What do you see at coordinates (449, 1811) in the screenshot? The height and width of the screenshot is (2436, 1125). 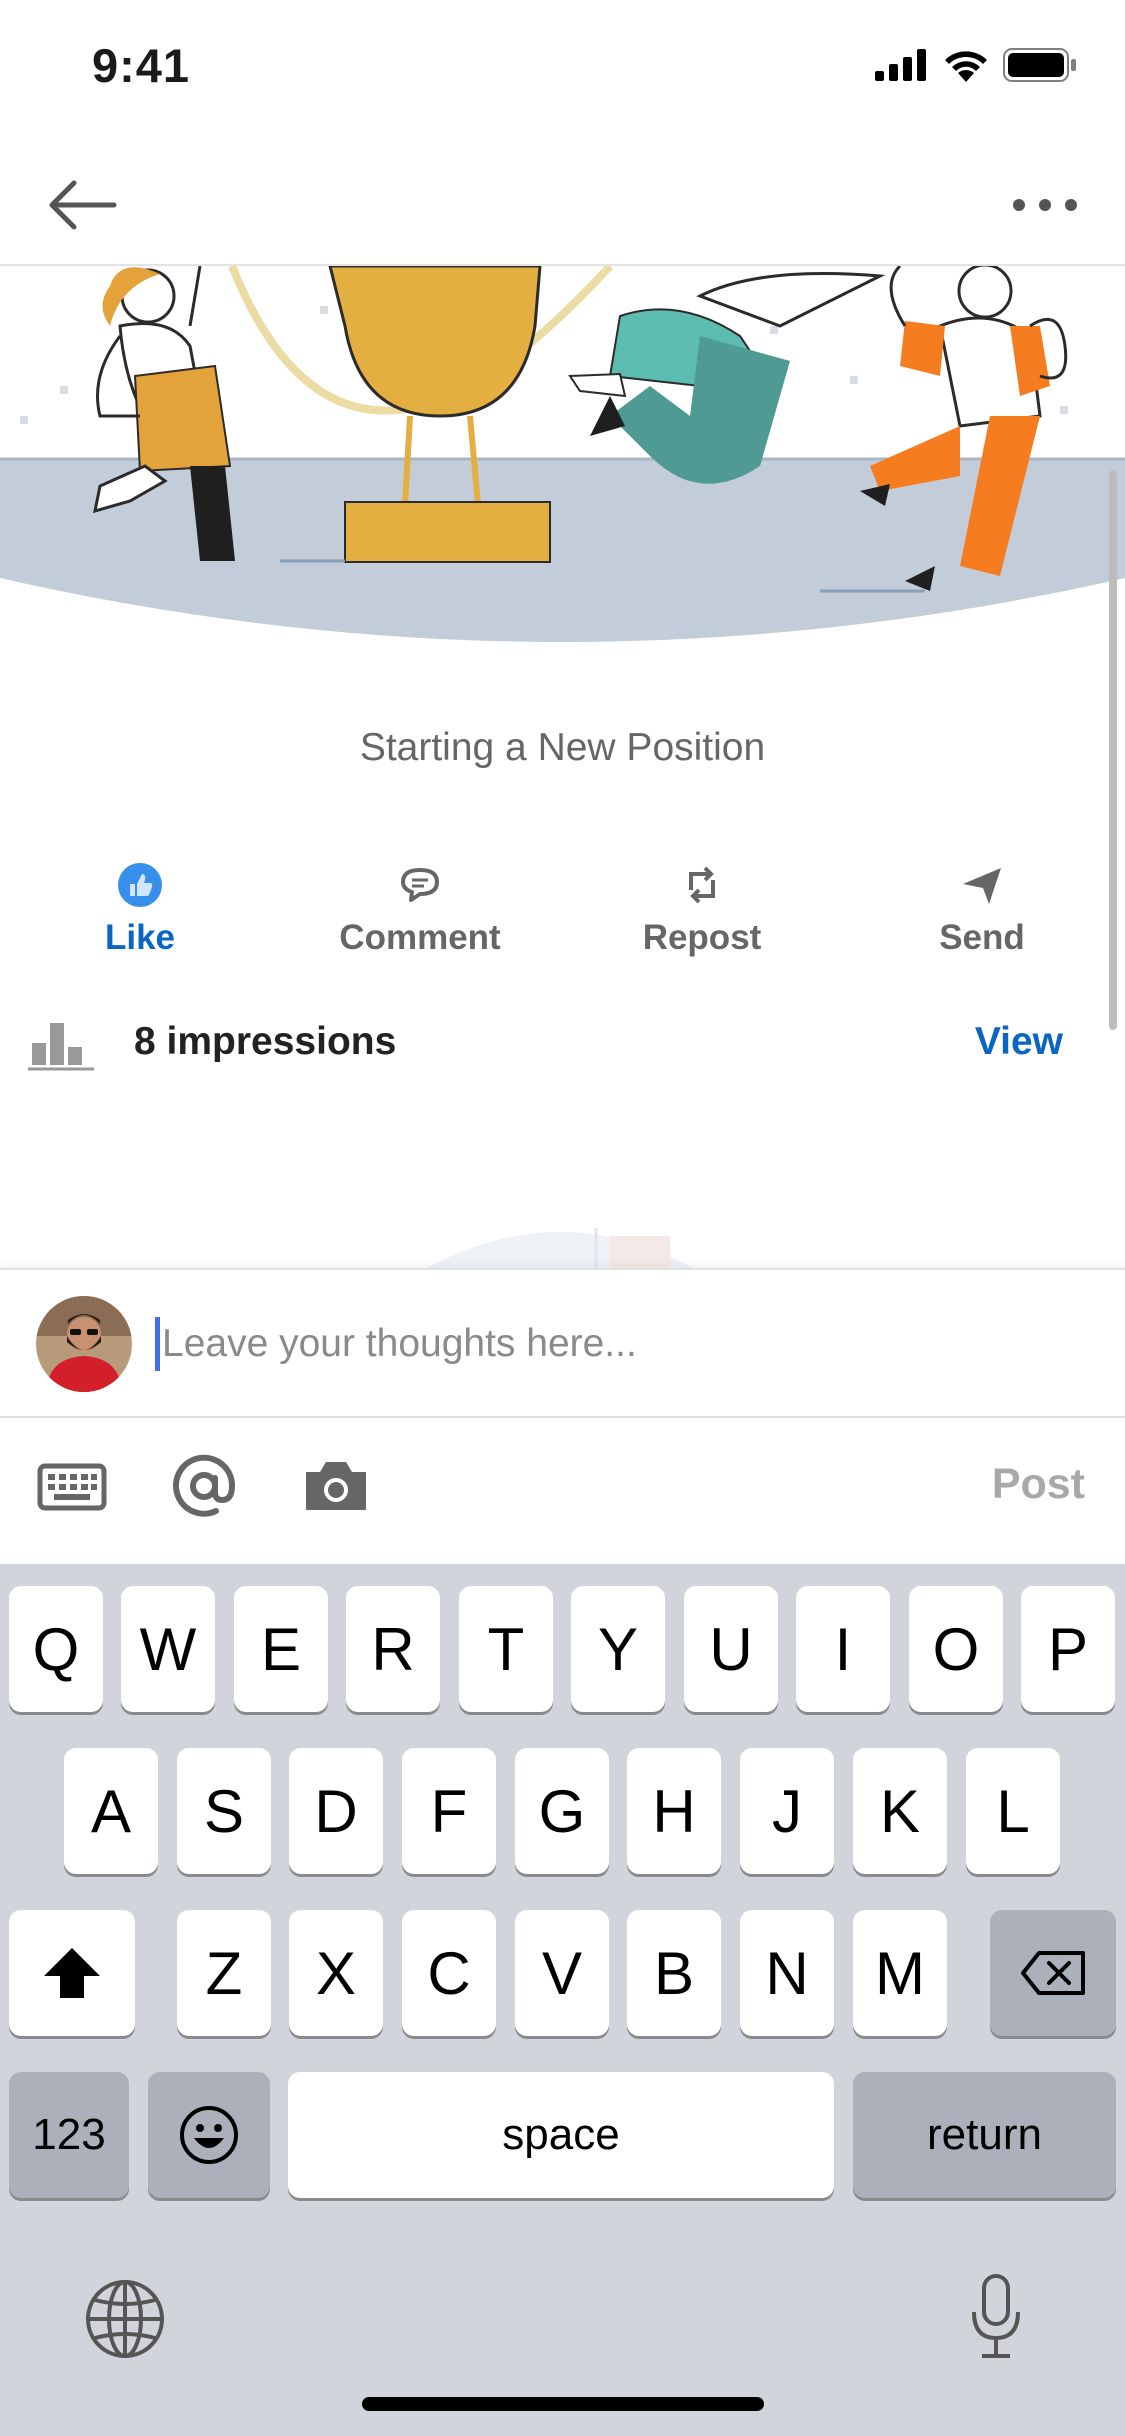 I see `key-f: F` at bounding box center [449, 1811].